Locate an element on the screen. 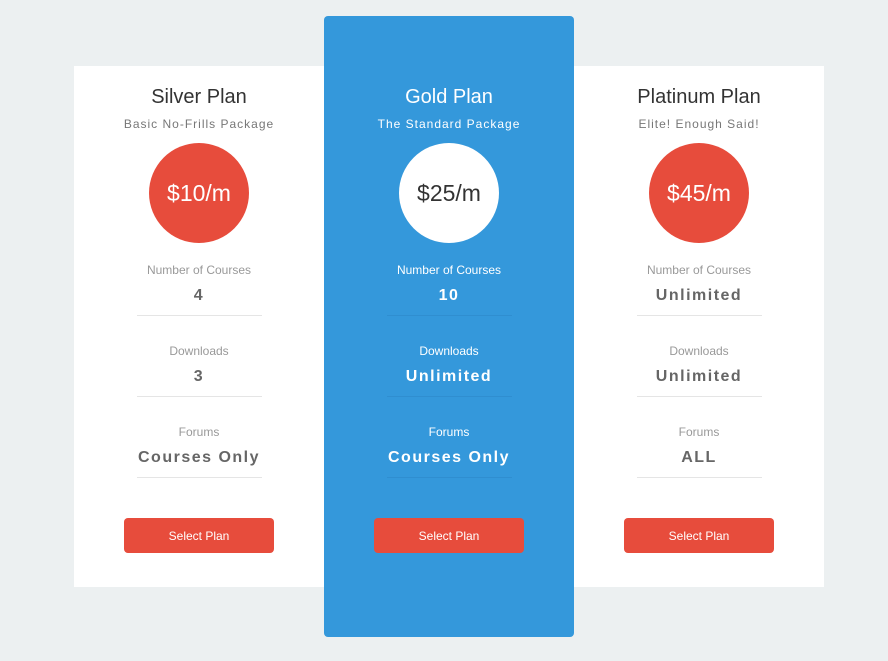  select-plan-button-gold: Select Plan is located at coordinates (449, 535).